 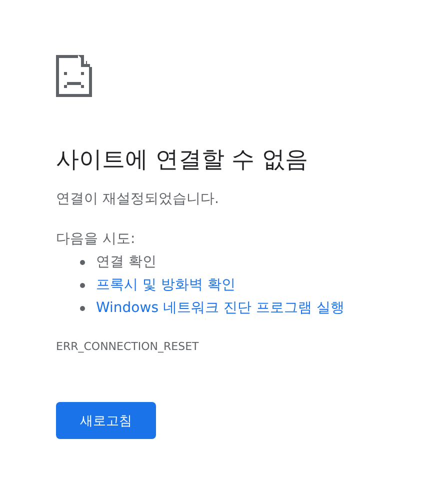 What do you see at coordinates (182, 160) in the screenshot?
I see `error-heading: 사이트에 연결할 수 없음` at bounding box center [182, 160].